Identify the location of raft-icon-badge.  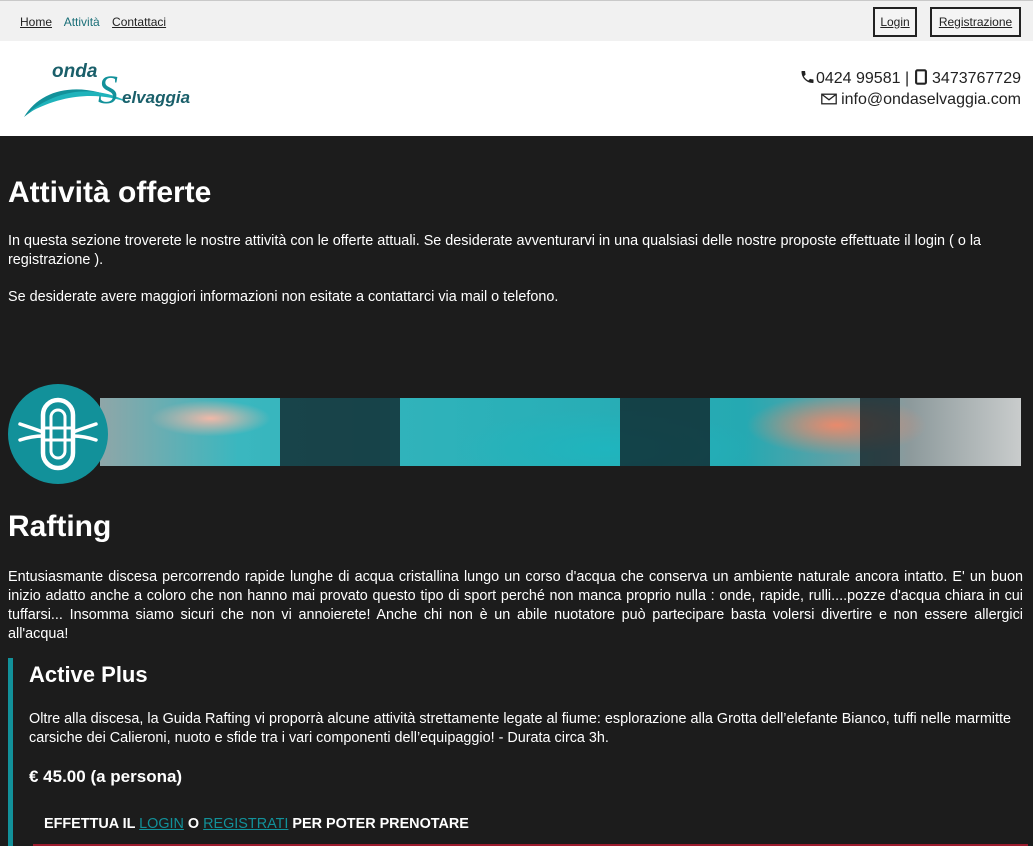
(58, 434).